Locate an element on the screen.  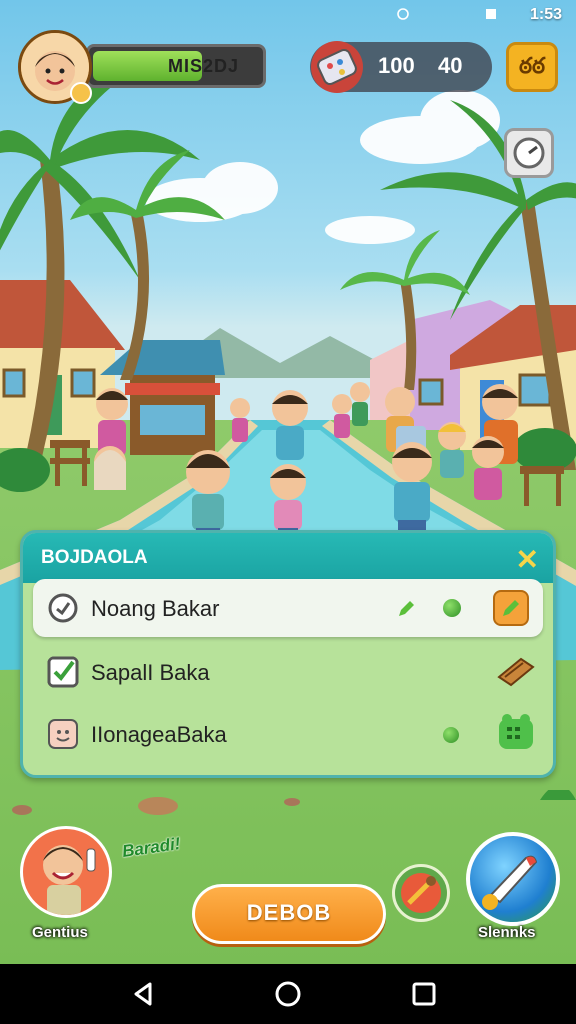
face-icon is located at coordinates (63, 734).